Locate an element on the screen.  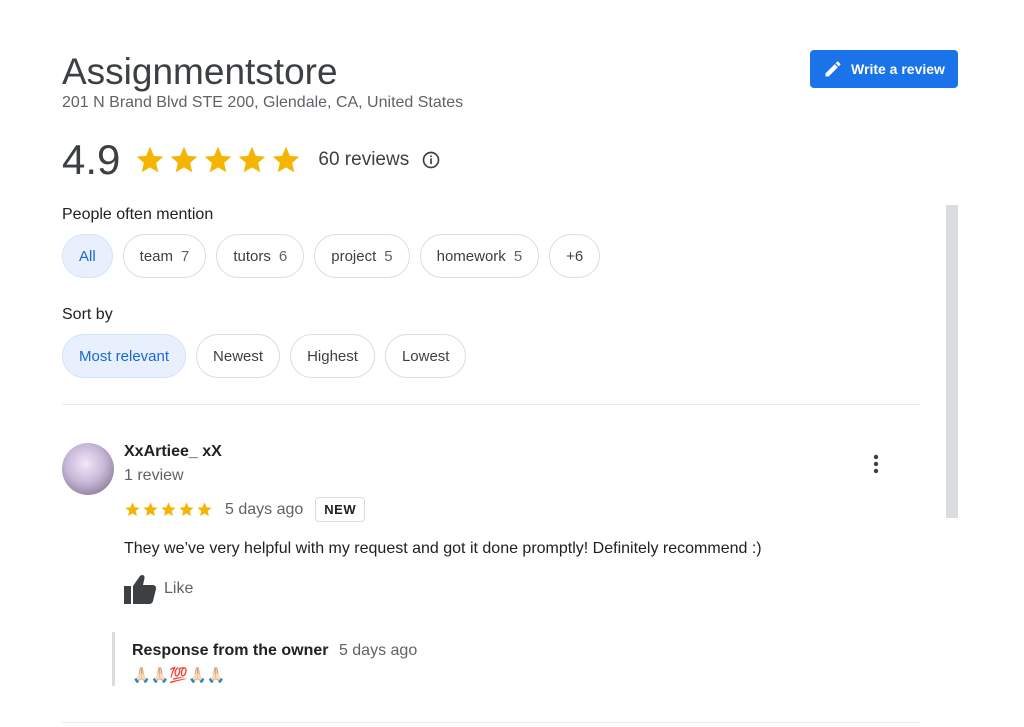
new-badge: NEW is located at coordinates (340, 509).